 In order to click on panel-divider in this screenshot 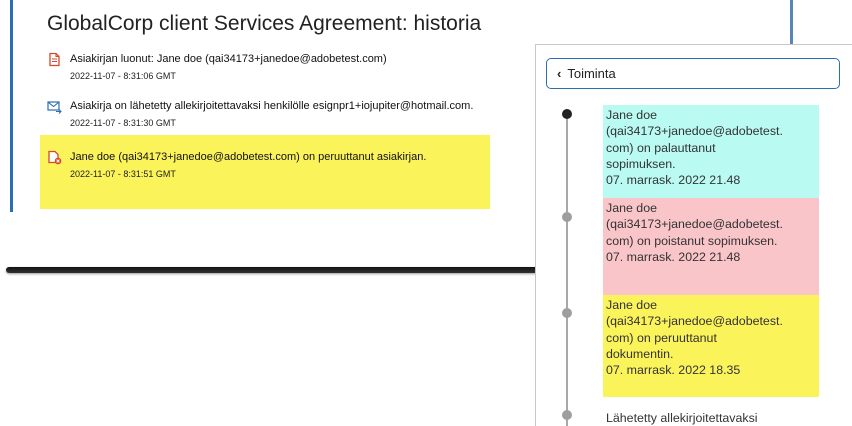, I will do `click(271, 270)`.